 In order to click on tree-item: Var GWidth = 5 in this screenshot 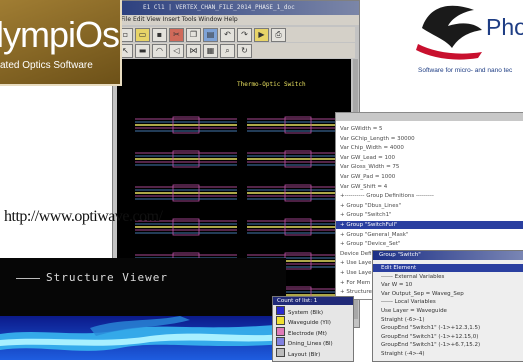, I will do `click(361, 129)`.